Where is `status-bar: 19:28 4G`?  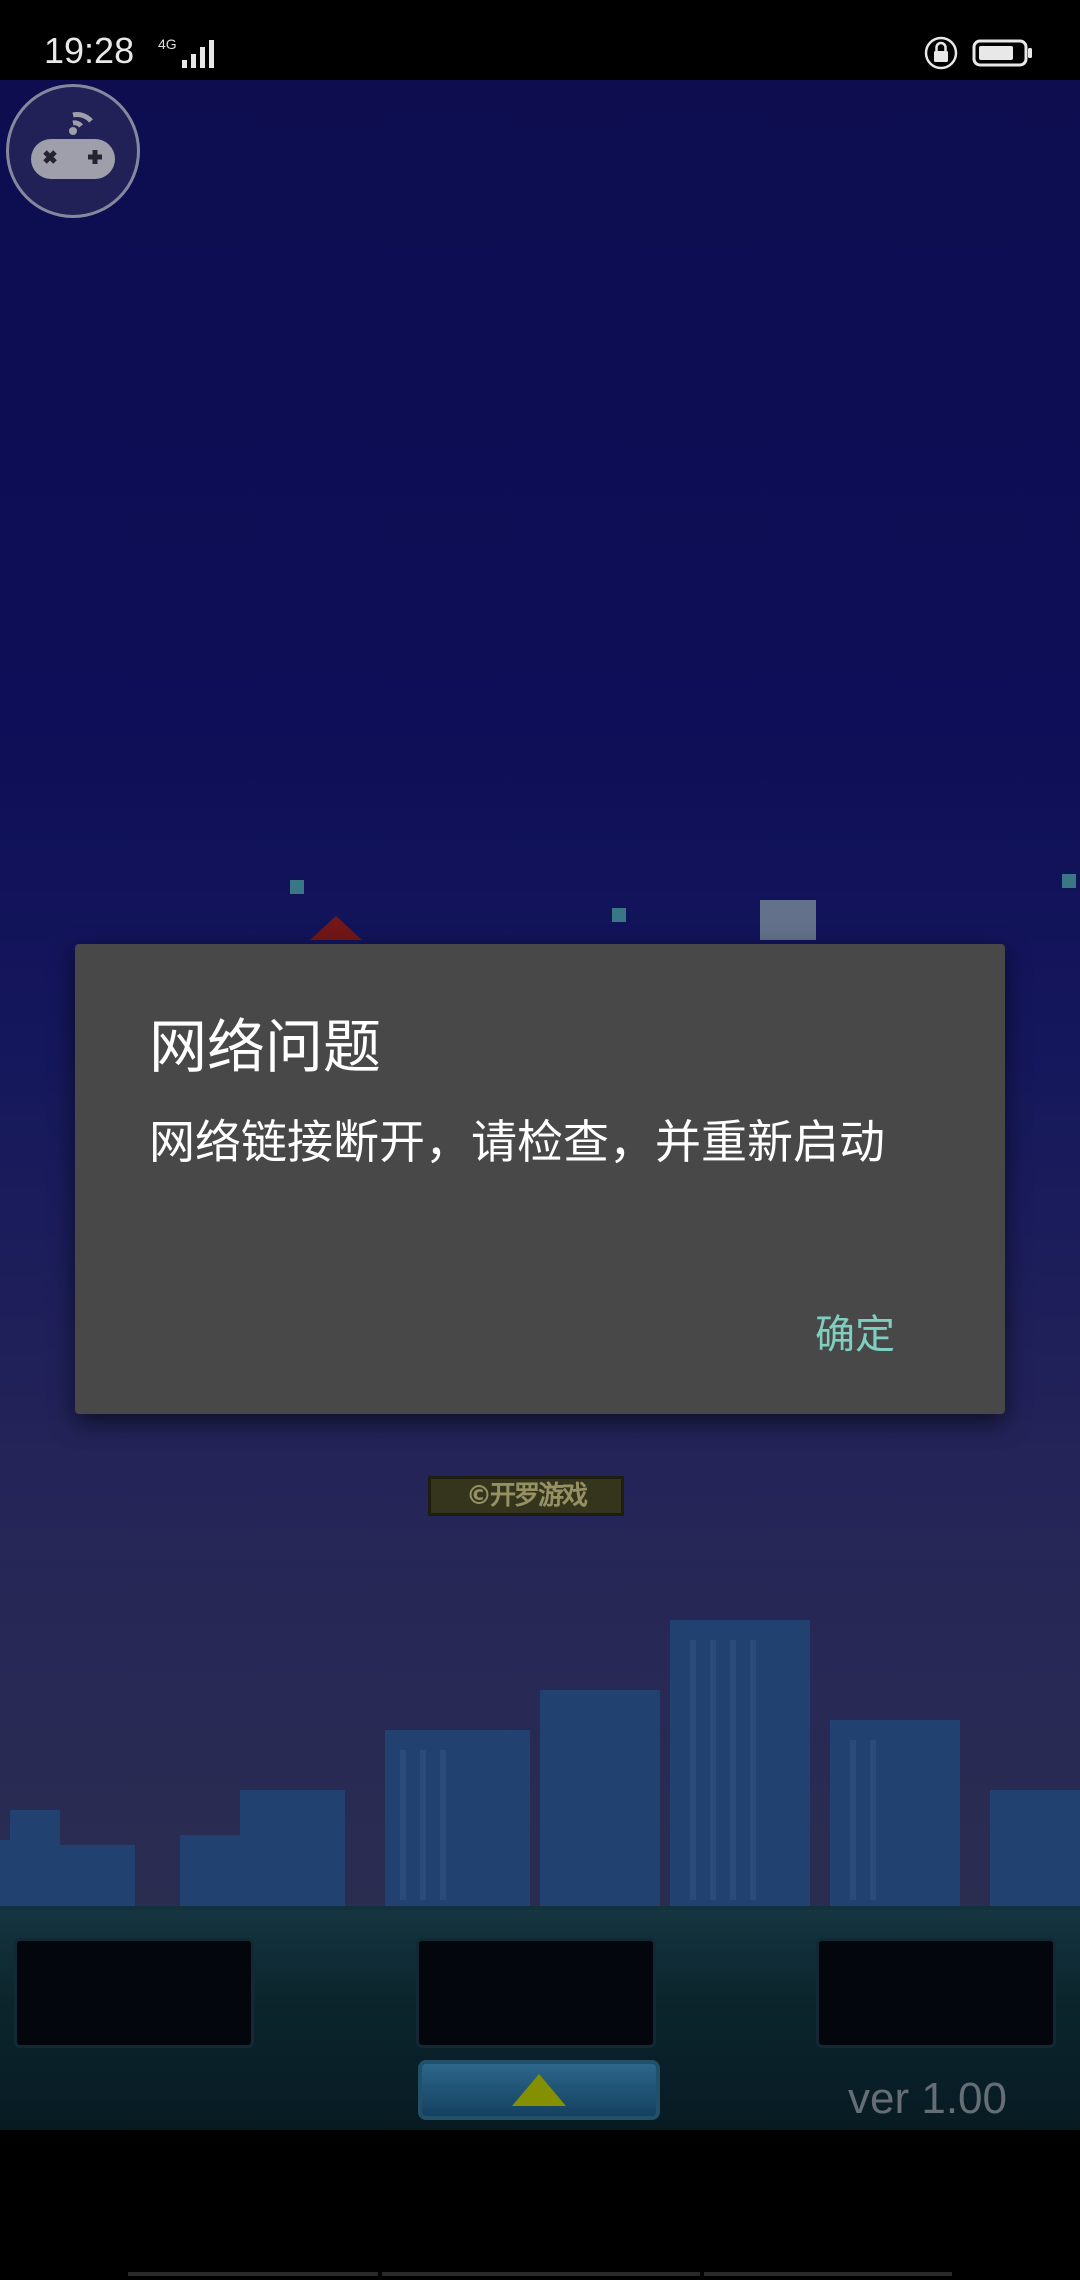 status-bar: 19:28 4G is located at coordinates (540, 40).